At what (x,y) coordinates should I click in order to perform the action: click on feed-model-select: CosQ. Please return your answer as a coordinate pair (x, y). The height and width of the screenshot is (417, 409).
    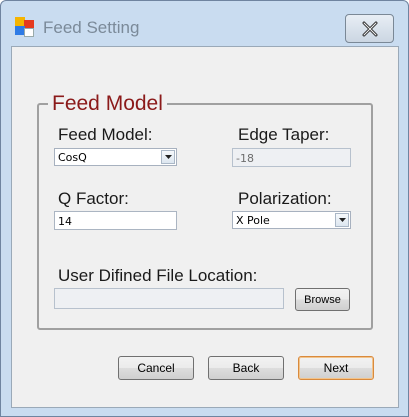
    Looking at the image, I should click on (115, 157).